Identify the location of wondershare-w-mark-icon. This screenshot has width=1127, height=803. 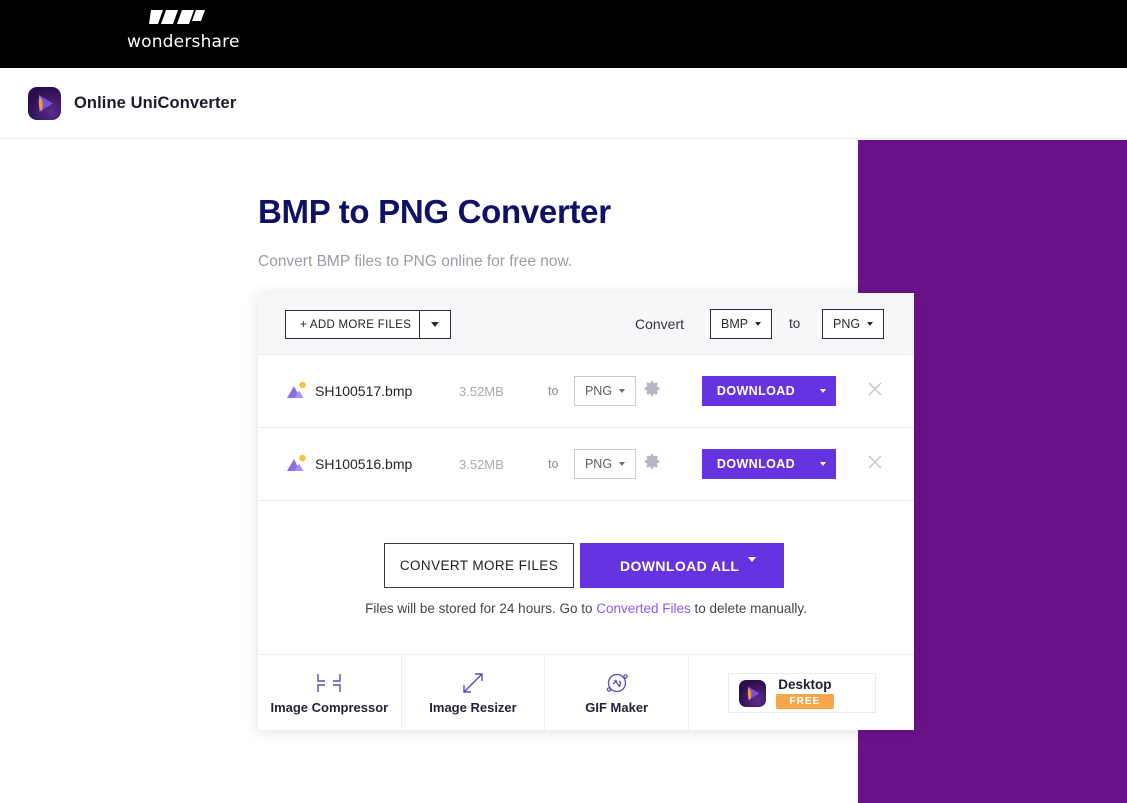
(177, 17).